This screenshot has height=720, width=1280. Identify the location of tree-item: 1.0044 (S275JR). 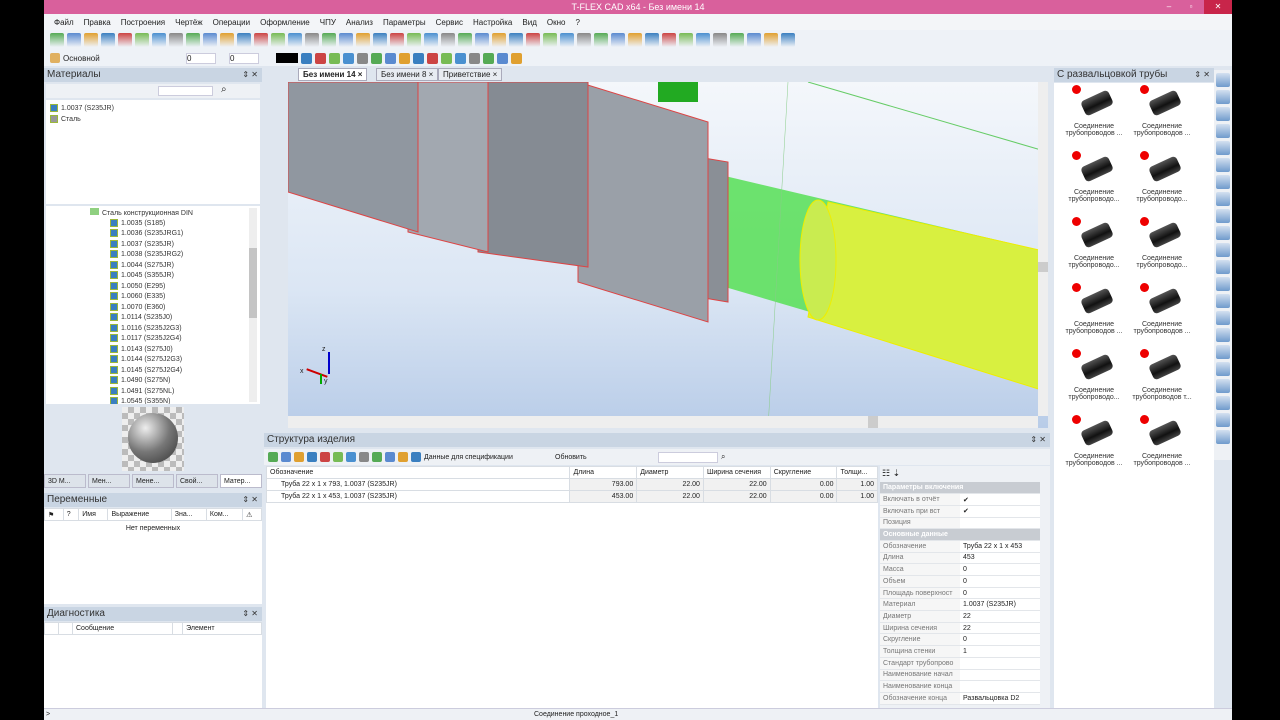
(175, 266).